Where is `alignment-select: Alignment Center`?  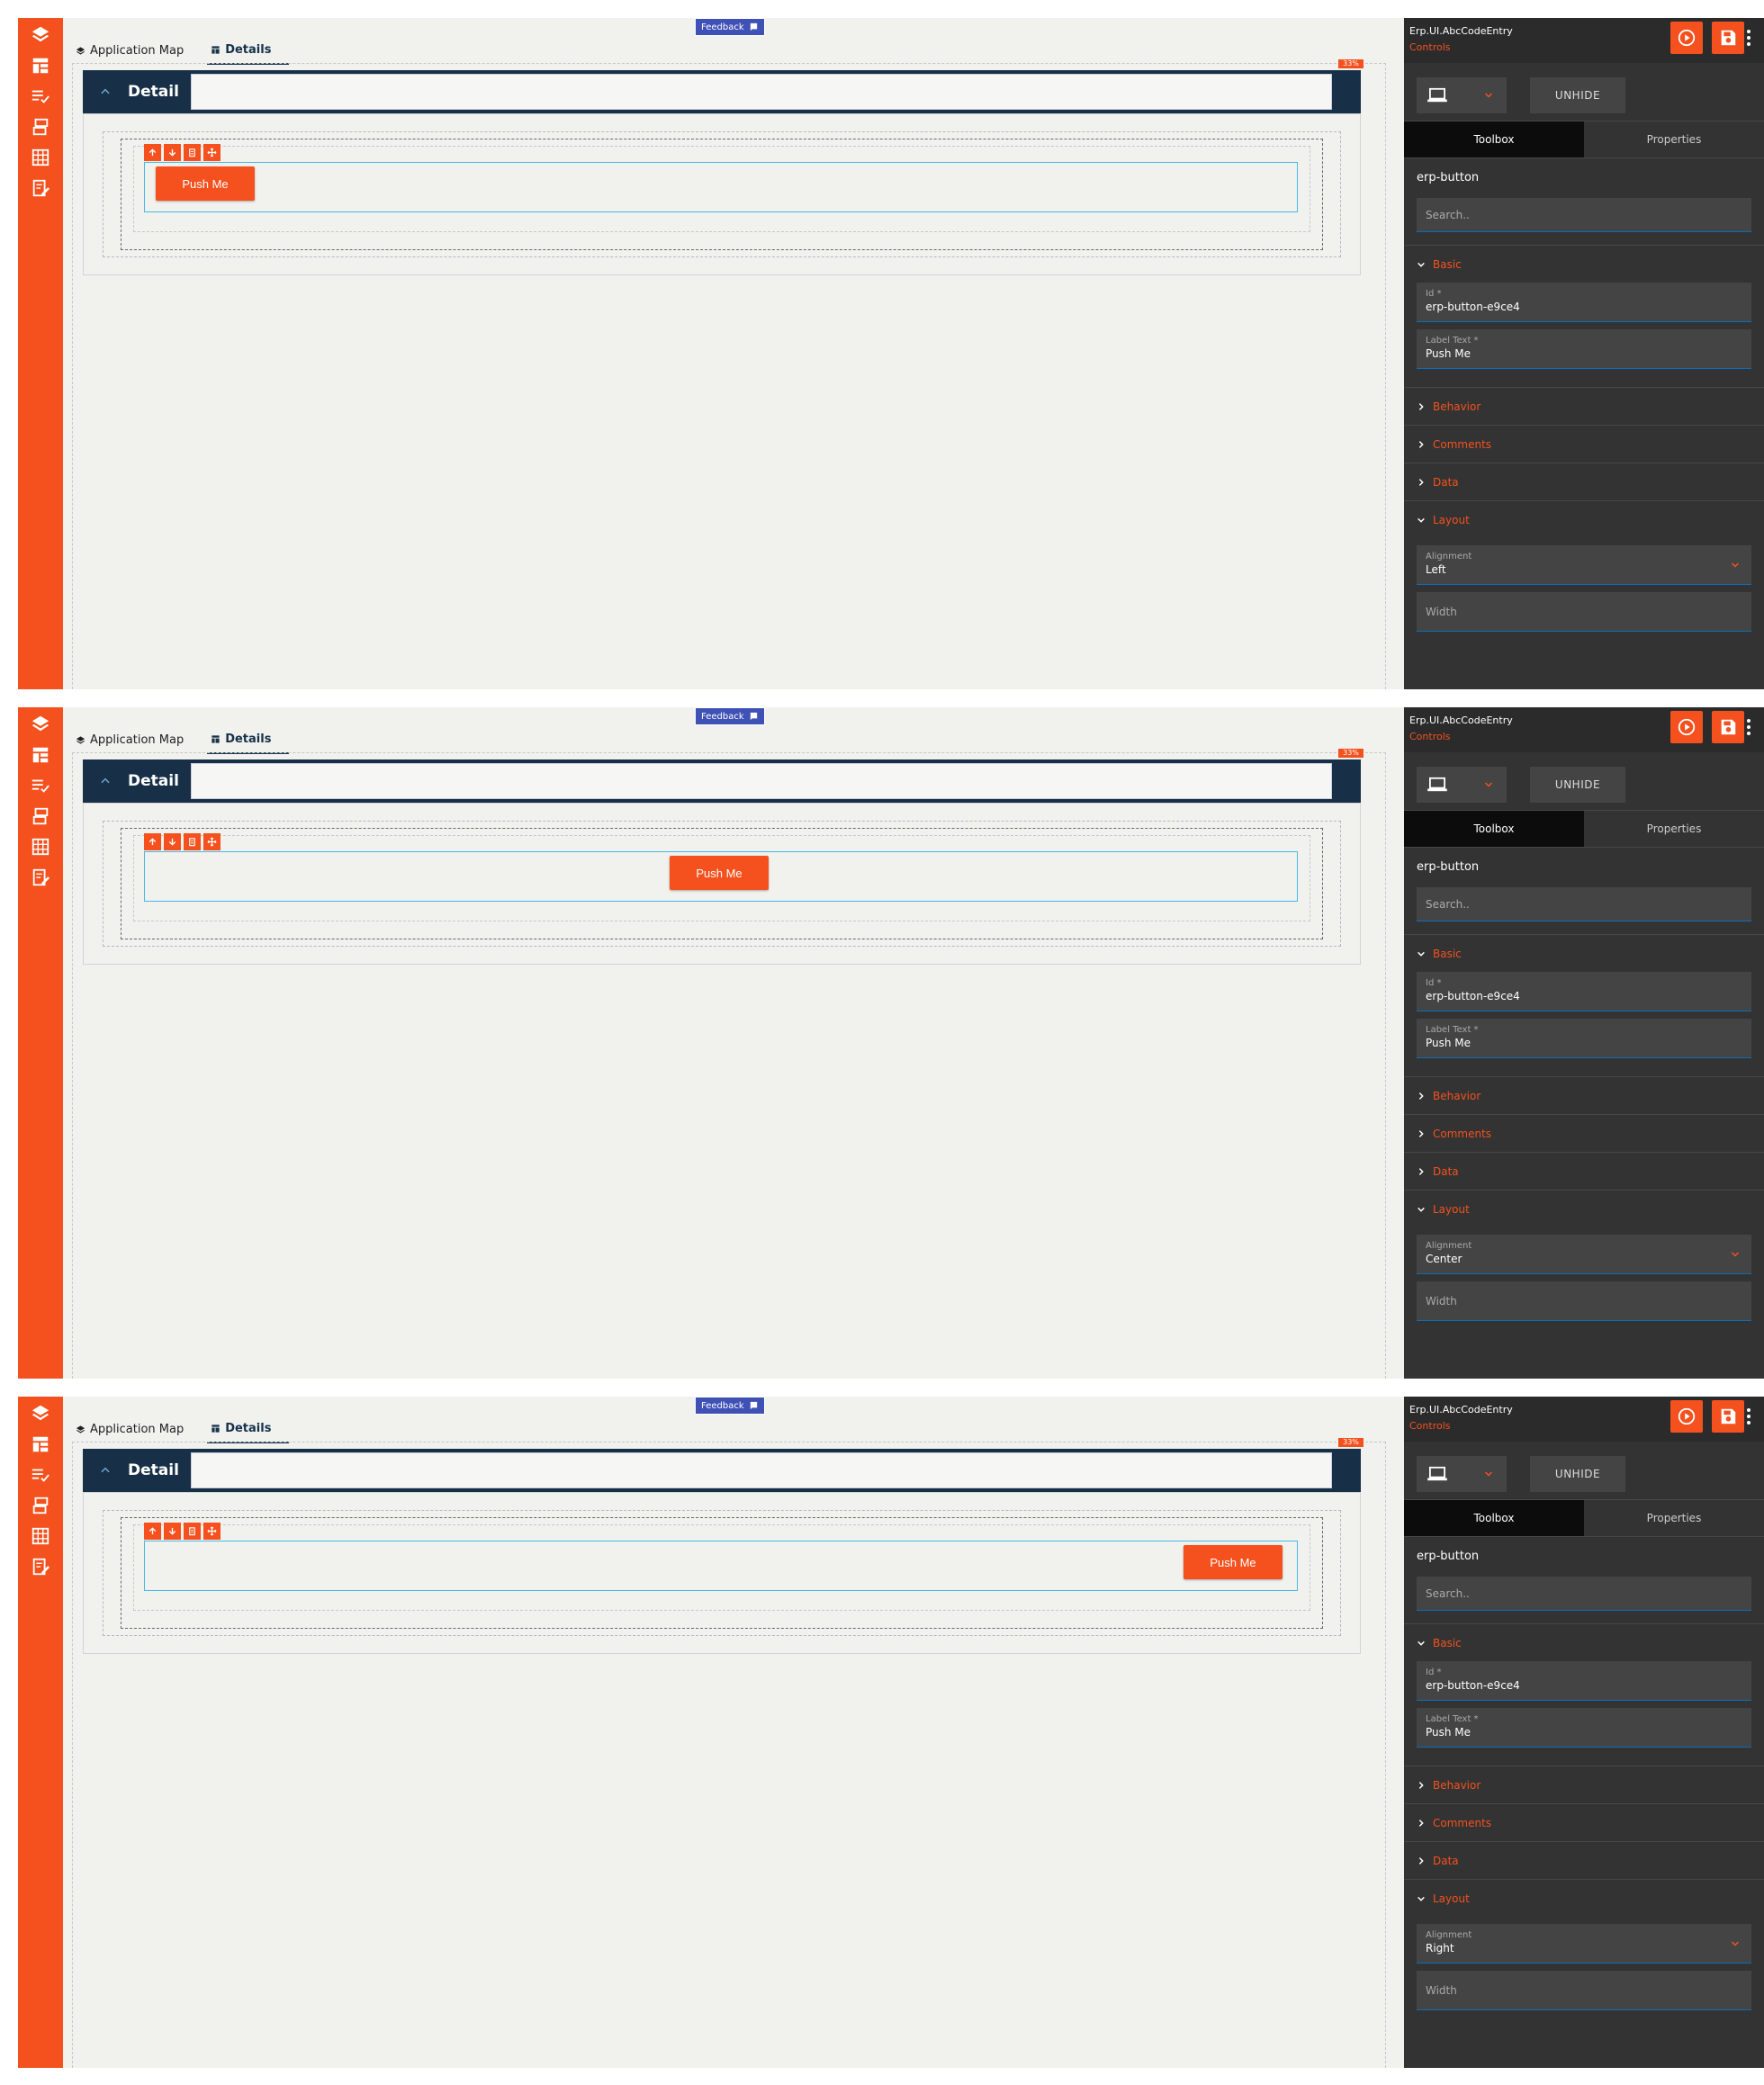 alignment-select: Alignment Center is located at coordinates (1584, 1254).